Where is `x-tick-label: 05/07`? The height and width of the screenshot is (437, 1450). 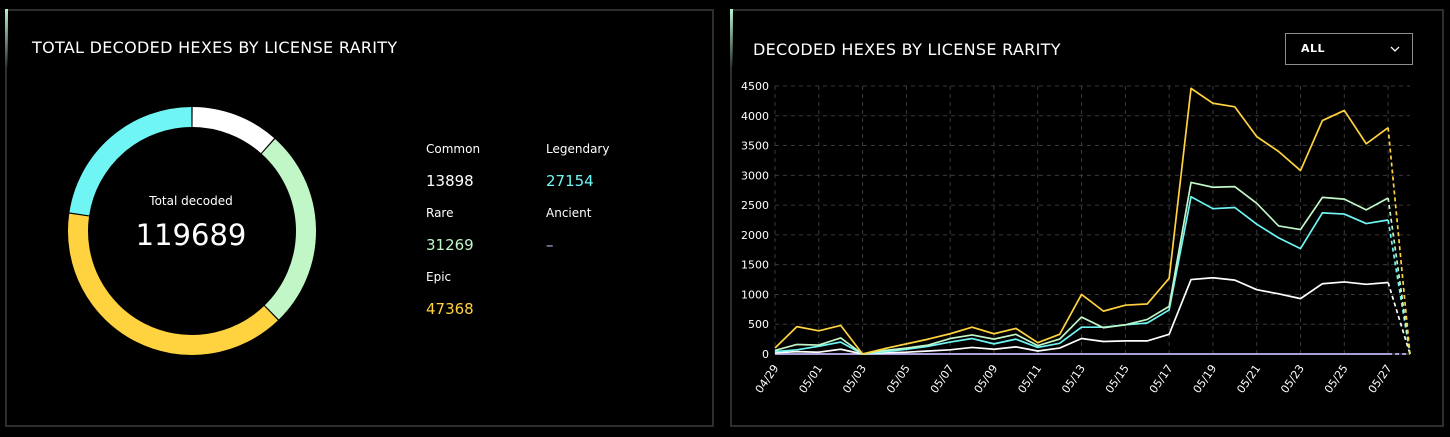 x-tick-label: 05/07 is located at coordinates (942, 378).